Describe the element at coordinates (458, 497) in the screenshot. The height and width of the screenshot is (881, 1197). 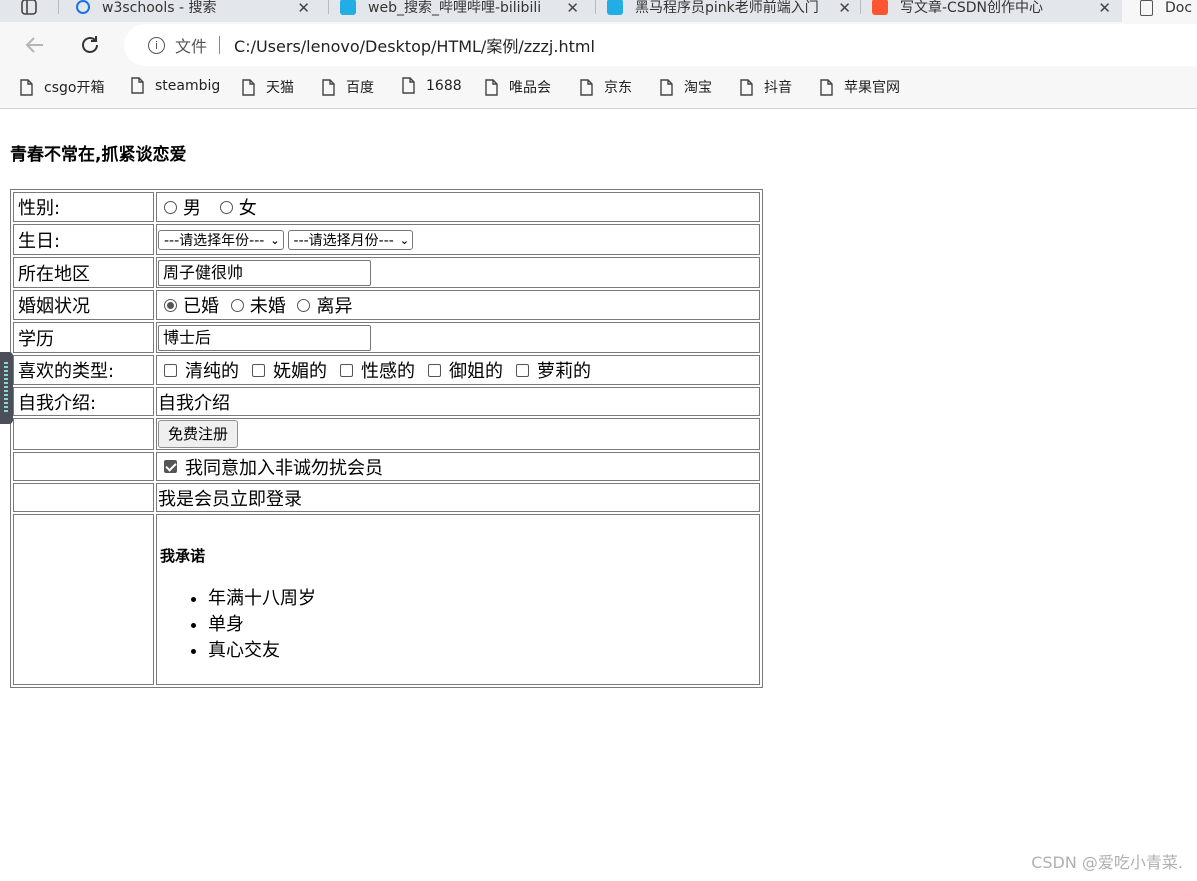
I see `login-link: 我是会员立即登录` at that location.